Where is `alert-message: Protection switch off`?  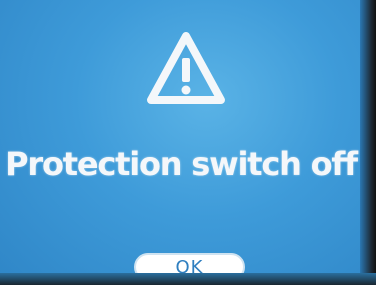 alert-message: Protection switch off is located at coordinates (181, 164).